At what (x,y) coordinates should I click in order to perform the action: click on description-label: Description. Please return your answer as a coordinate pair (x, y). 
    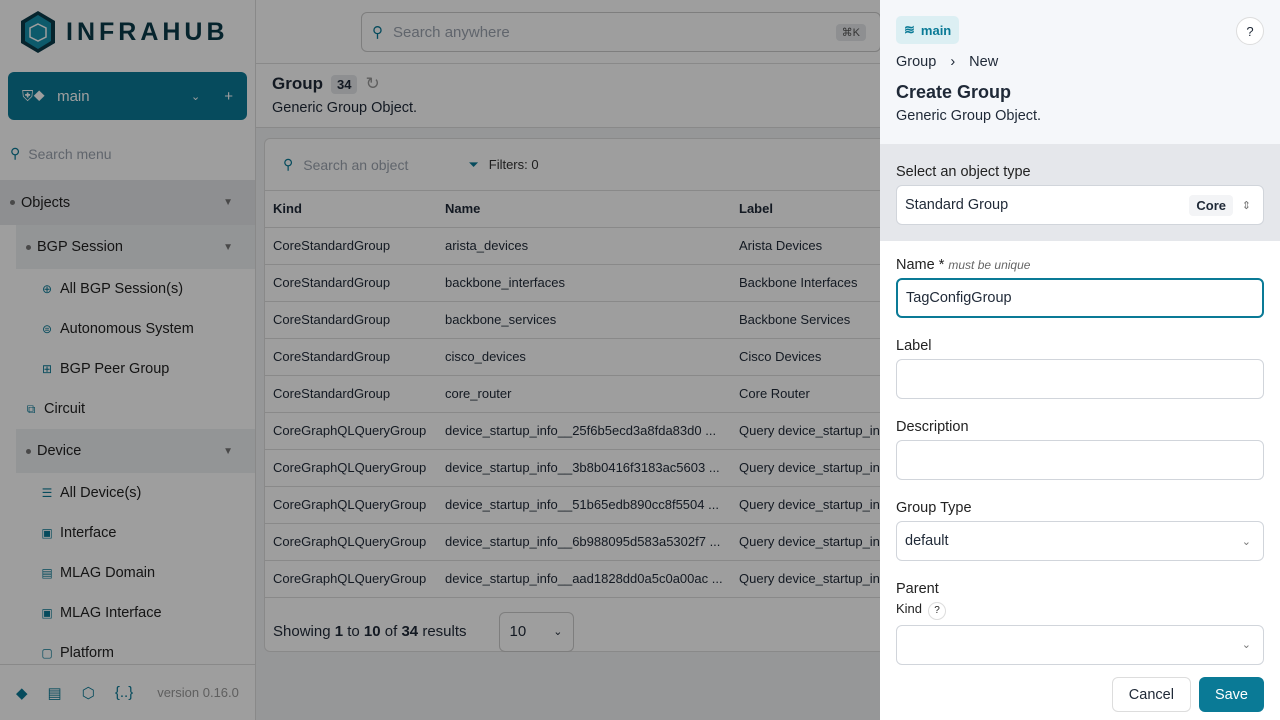
    Looking at the image, I should click on (932, 427).